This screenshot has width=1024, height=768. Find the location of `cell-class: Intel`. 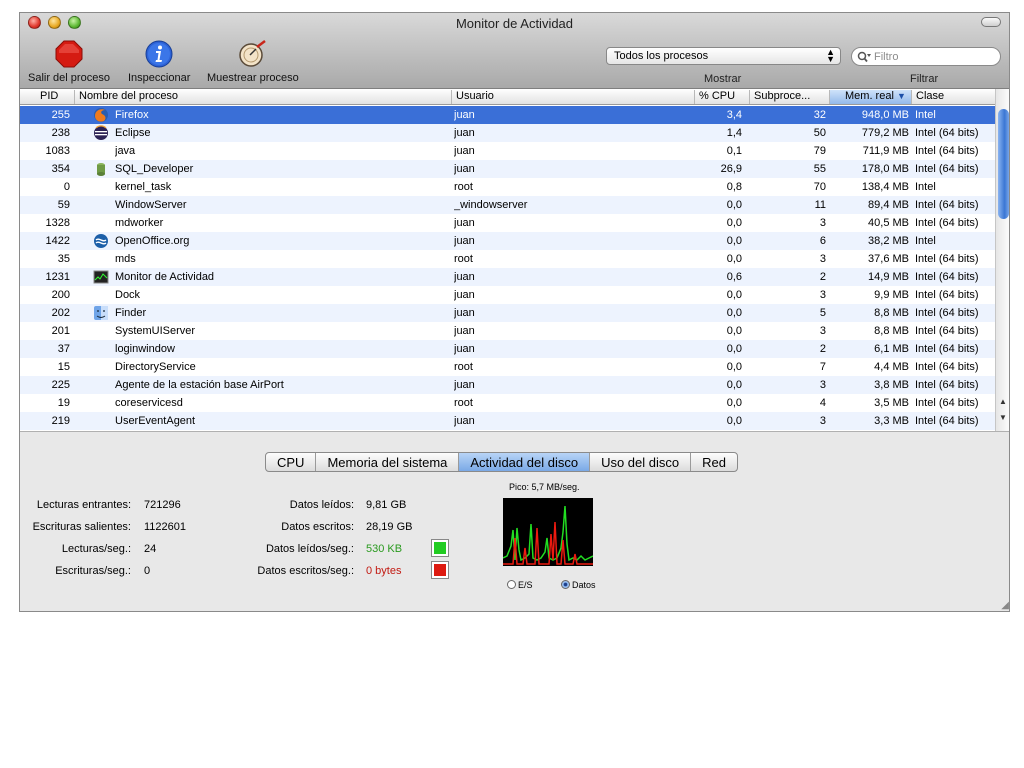

cell-class: Intel is located at coordinates (925, 115).